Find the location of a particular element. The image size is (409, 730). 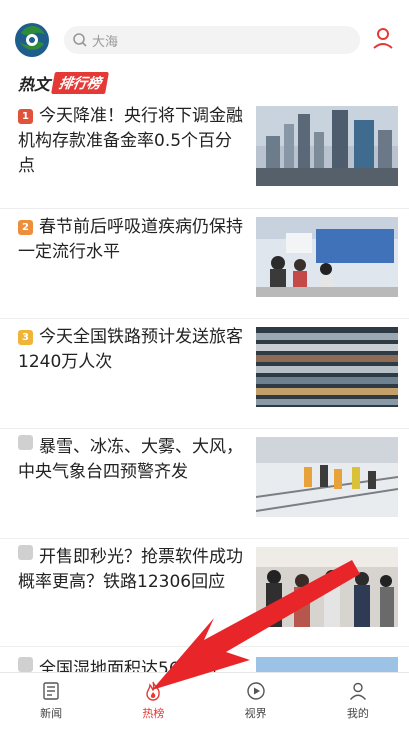

news-icon is located at coordinates (51, 691).